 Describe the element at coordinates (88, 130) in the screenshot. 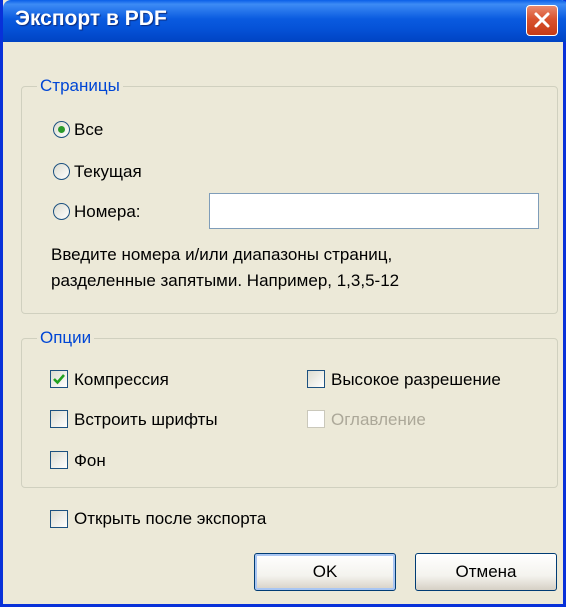

I see `radio-all-label: Все` at that location.